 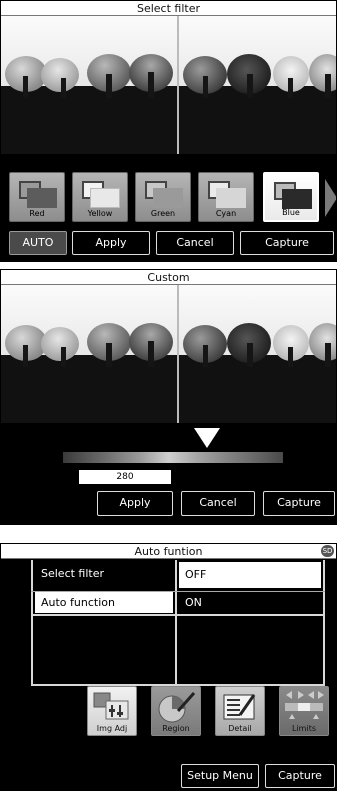 I want to click on filter-label: Blue, so click(x=291, y=212).